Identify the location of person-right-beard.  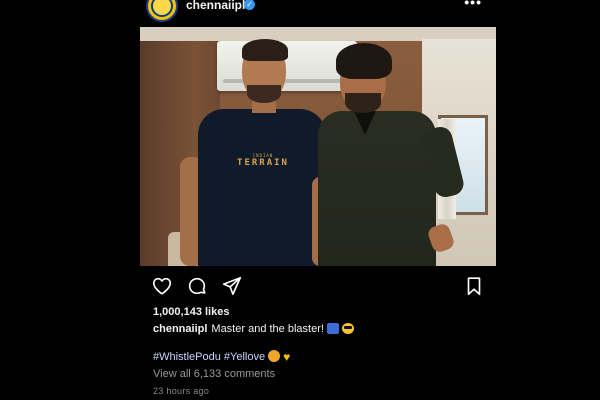
(363, 103).